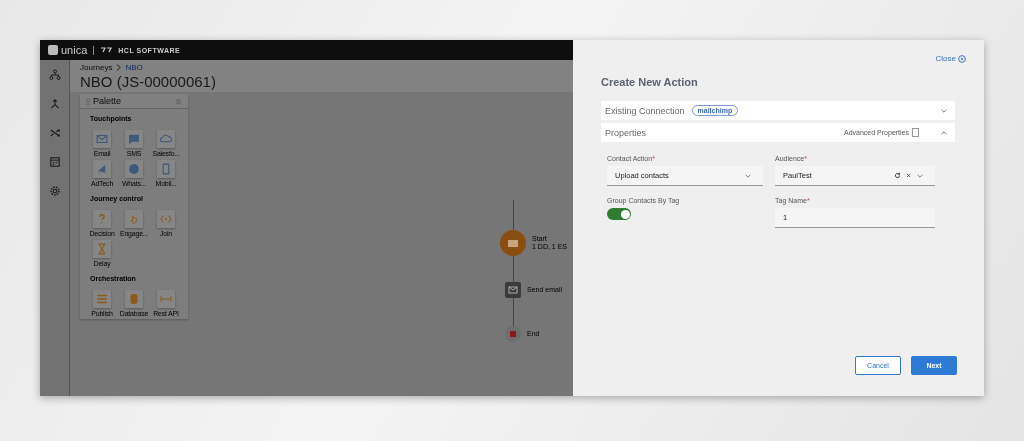 The width and height of the screenshot is (1024, 441). I want to click on join-icon, so click(166, 219).